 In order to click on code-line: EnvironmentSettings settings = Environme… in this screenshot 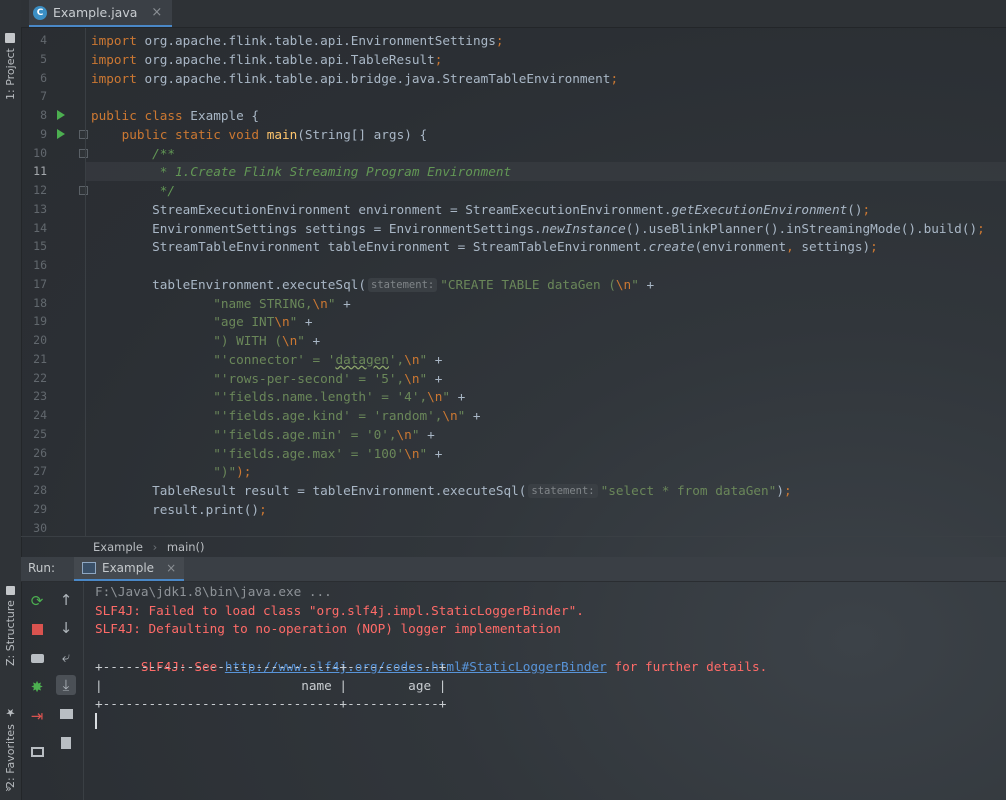, I will do `click(546, 228)`.